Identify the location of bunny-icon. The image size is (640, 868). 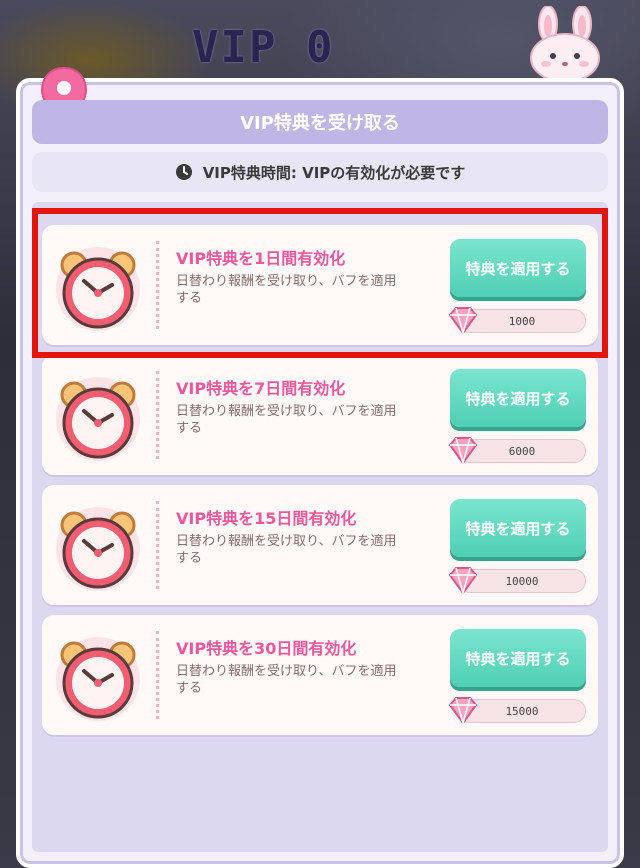
(565, 44).